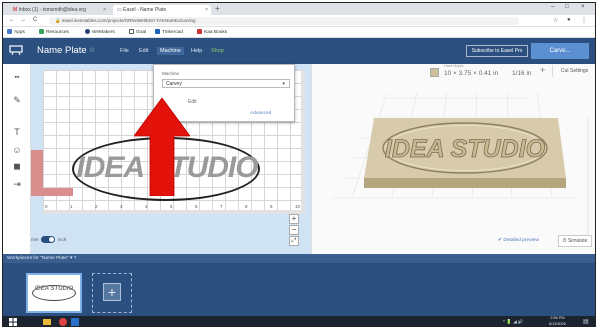 This screenshot has width=598, height=329. Describe the element at coordinates (17, 132) in the screenshot. I see `text-icon: T` at that location.